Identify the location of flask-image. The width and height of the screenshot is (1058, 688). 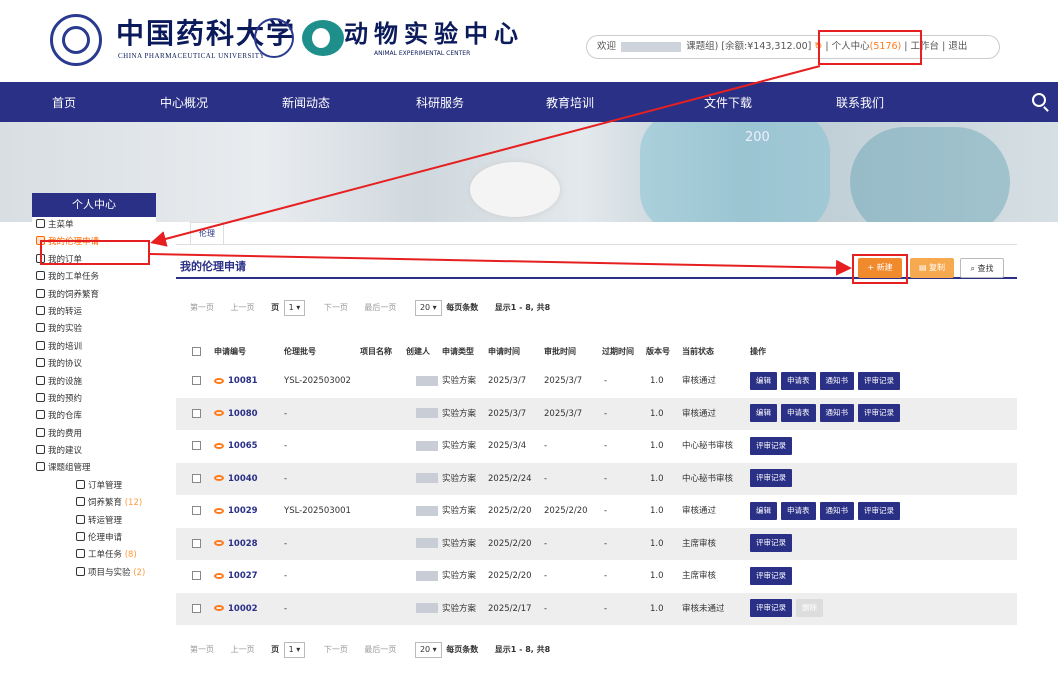
(930, 174).